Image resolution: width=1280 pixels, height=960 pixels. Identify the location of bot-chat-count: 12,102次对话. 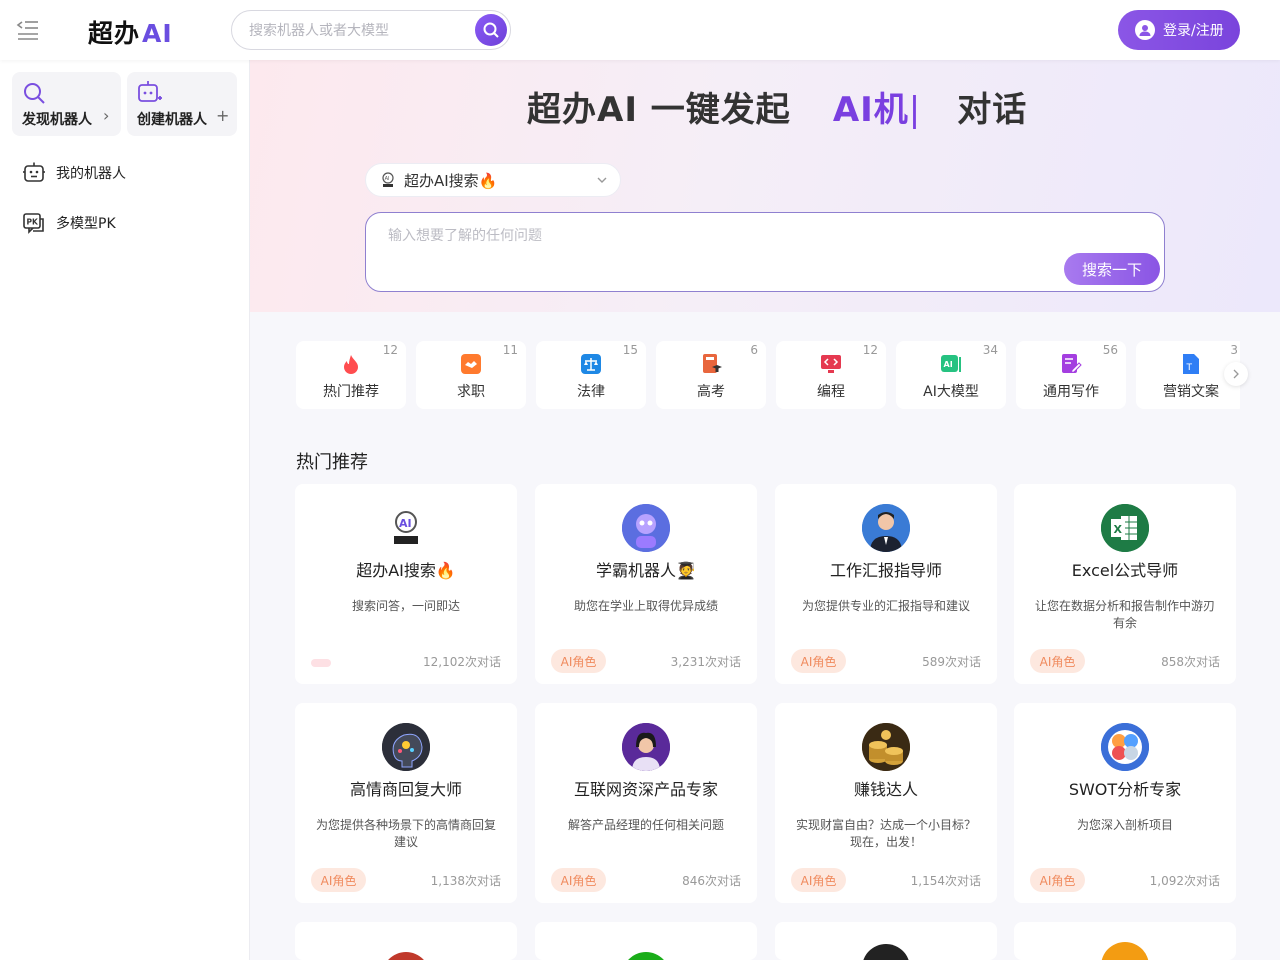
(462, 662).